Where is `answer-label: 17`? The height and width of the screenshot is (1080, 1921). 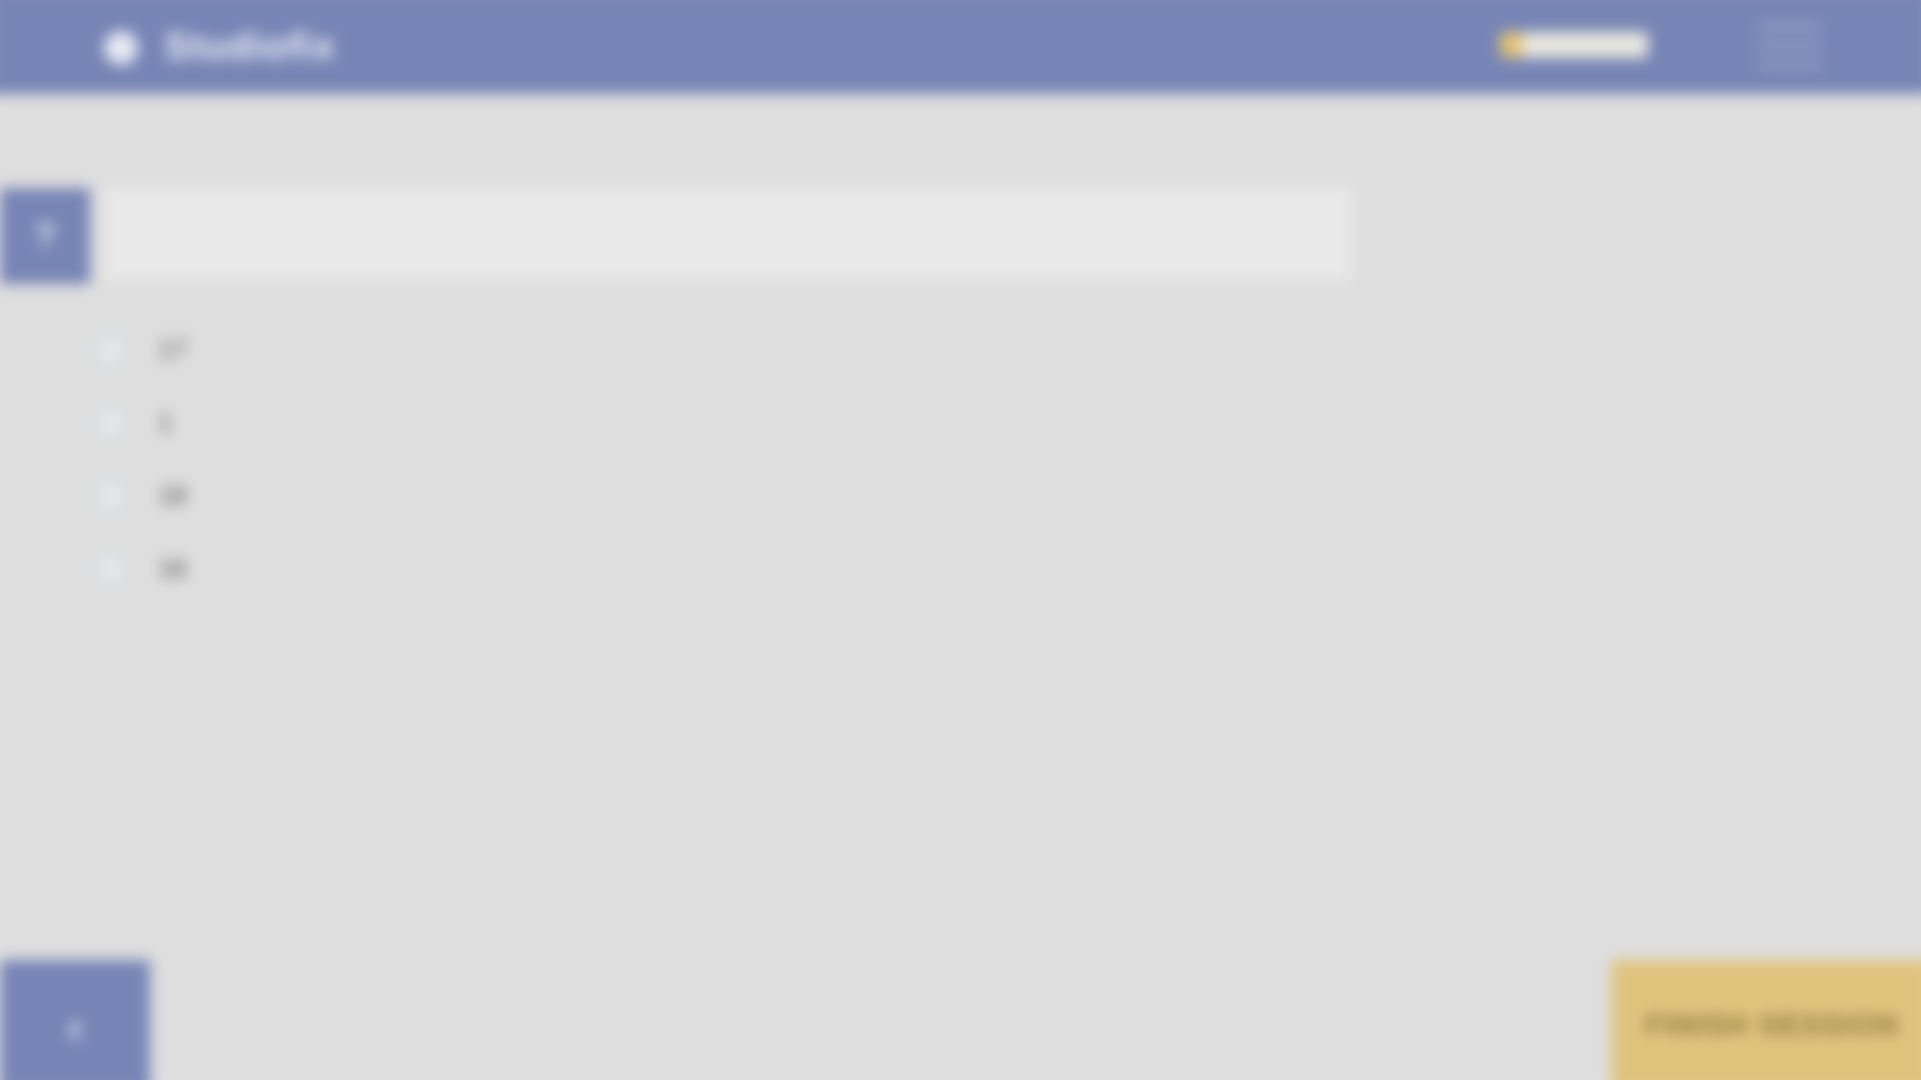
answer-label: 17 is located at coordinates (172, 349).